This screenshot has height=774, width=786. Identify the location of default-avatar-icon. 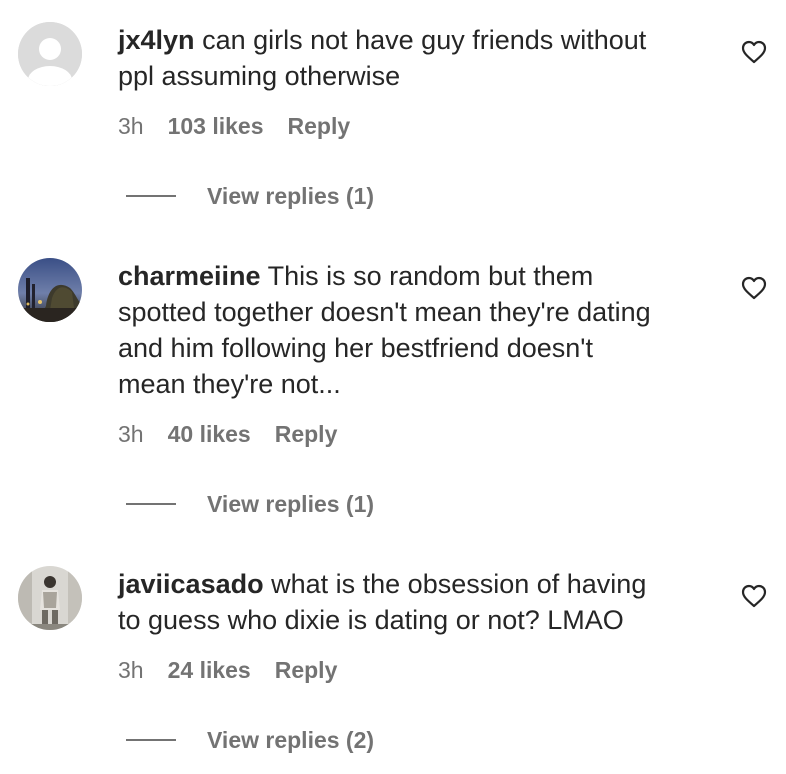
(50, 54).